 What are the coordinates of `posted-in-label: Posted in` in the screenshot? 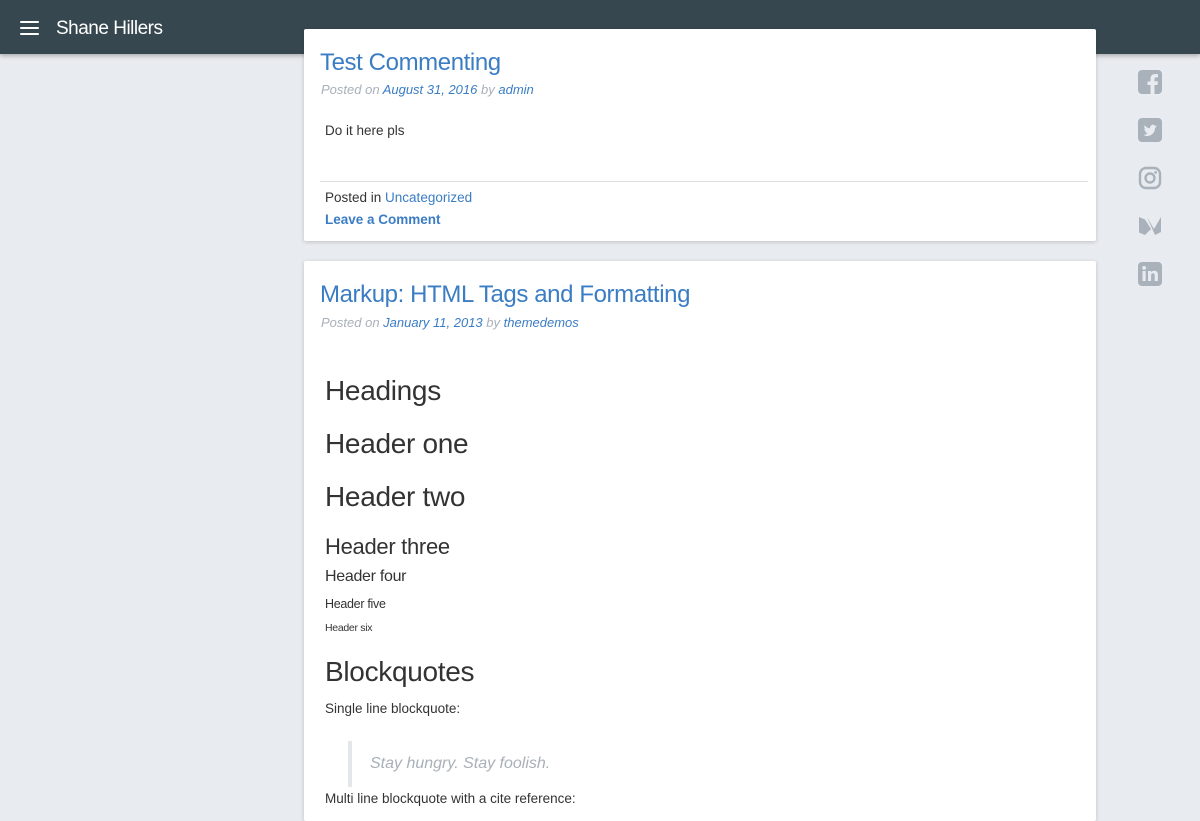 It's located at (355, 197).